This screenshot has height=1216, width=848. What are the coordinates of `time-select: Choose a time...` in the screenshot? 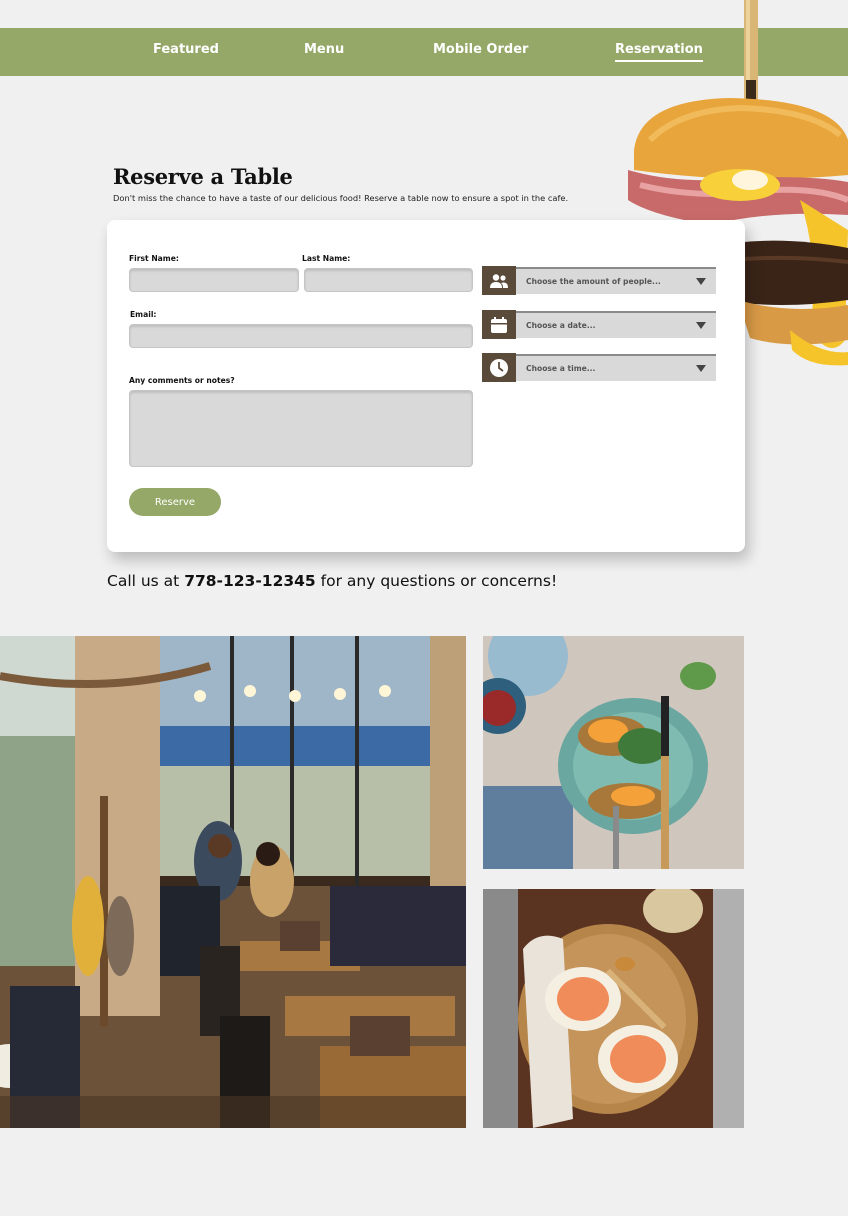 It's located at (599, 367).